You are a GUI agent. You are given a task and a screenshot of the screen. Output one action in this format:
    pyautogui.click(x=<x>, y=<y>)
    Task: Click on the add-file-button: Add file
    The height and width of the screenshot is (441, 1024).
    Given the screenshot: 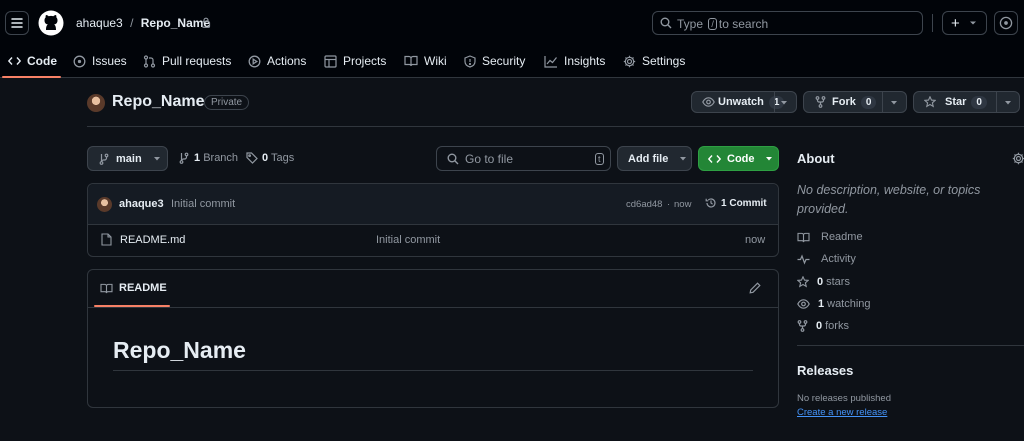 What is the action you would take?
    pyautogui.click(x=654, y=158)
    